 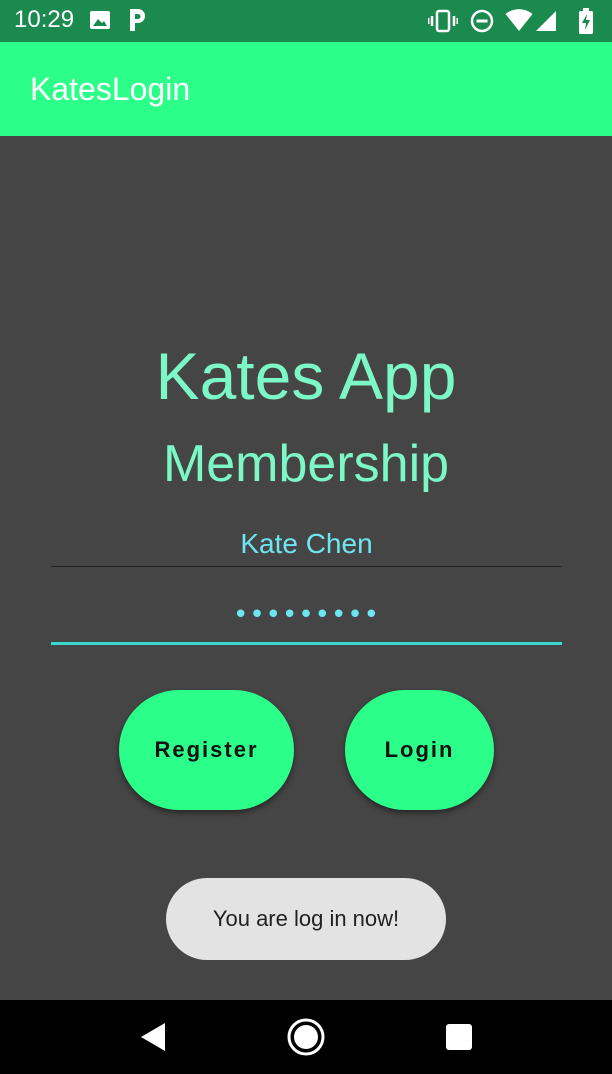 I want to click on parking-icon, so click(x=137, y=22).